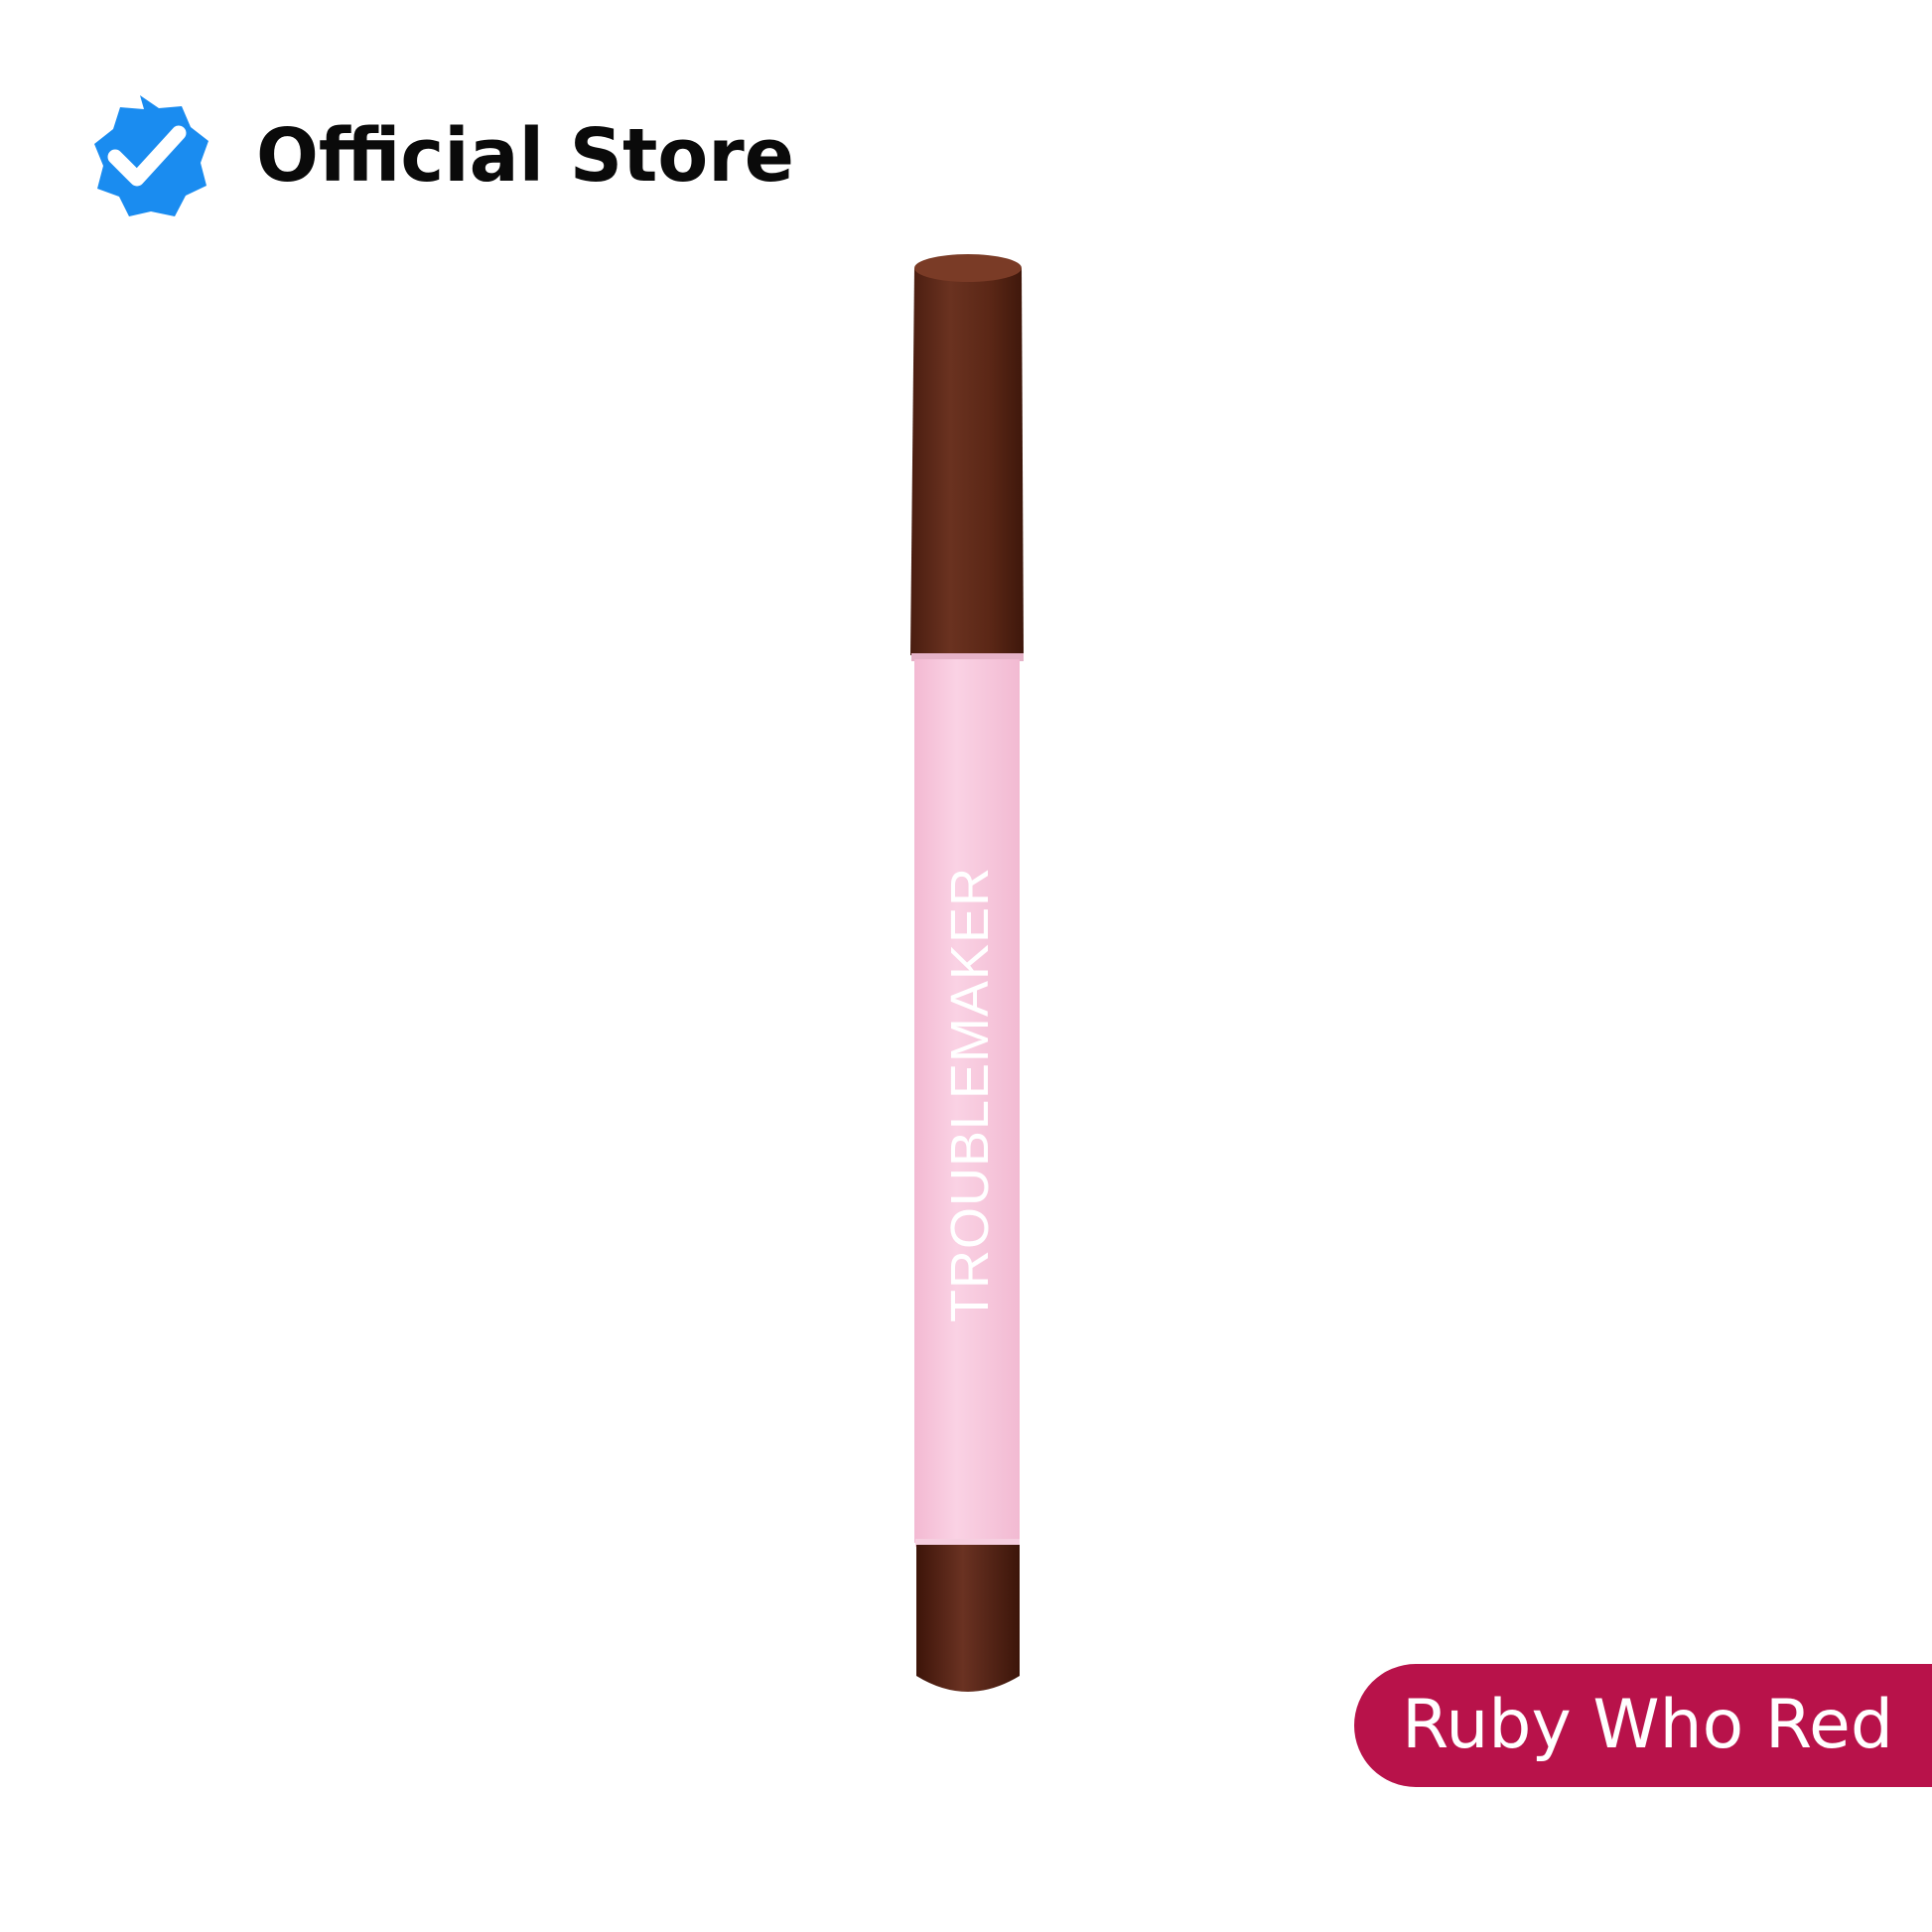 The height and width of the screenshot is (1932, 1932). I want to click on brand-text: TROUBLEMAKER, so click(970, 1095).